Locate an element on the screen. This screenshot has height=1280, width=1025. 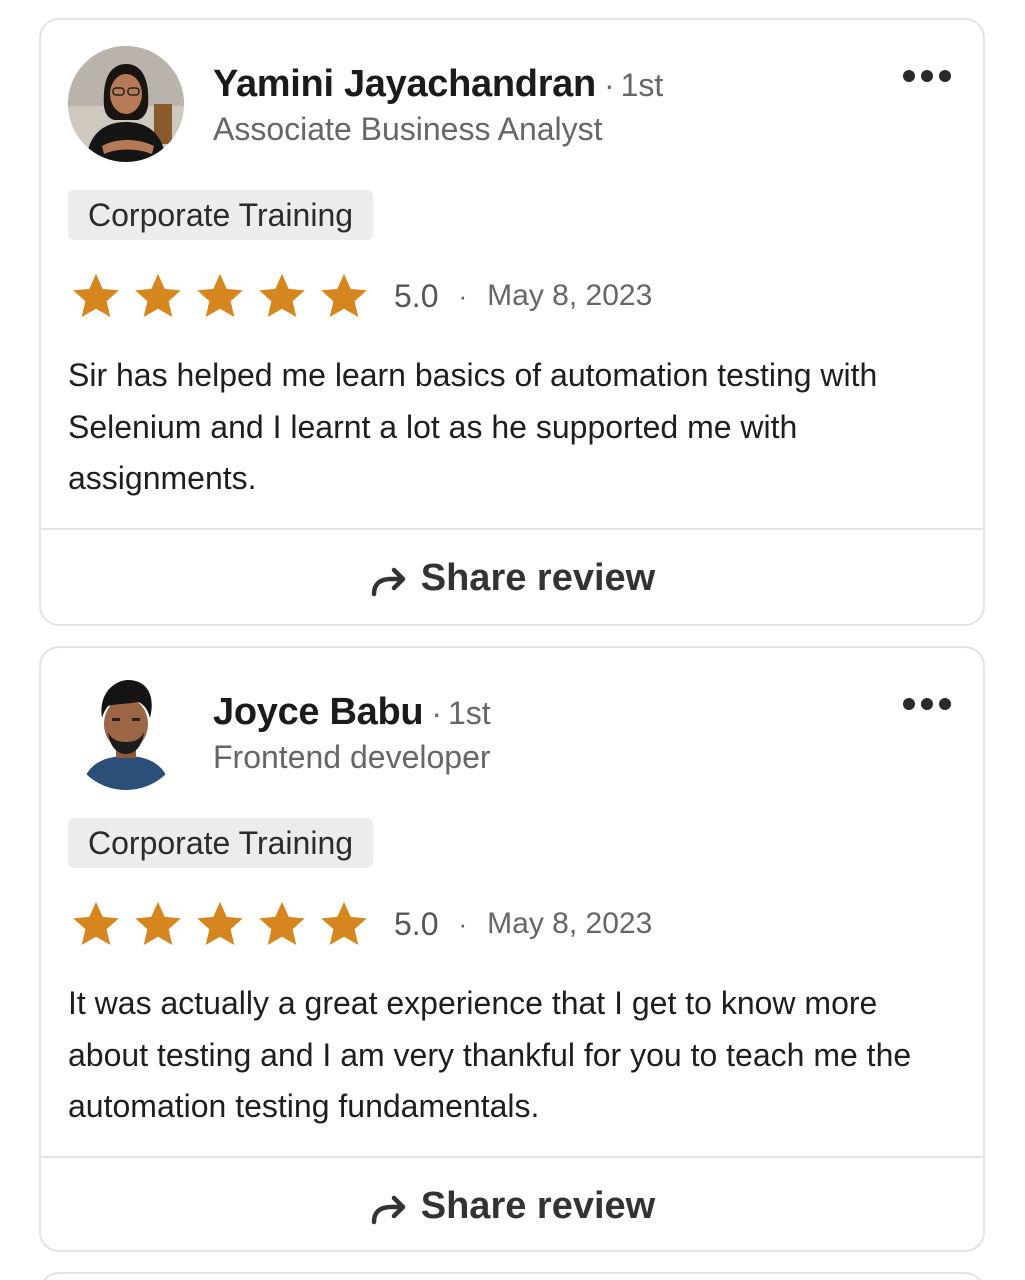
reviewer-name: Joyce Babu is located at coordinates (318, 712).